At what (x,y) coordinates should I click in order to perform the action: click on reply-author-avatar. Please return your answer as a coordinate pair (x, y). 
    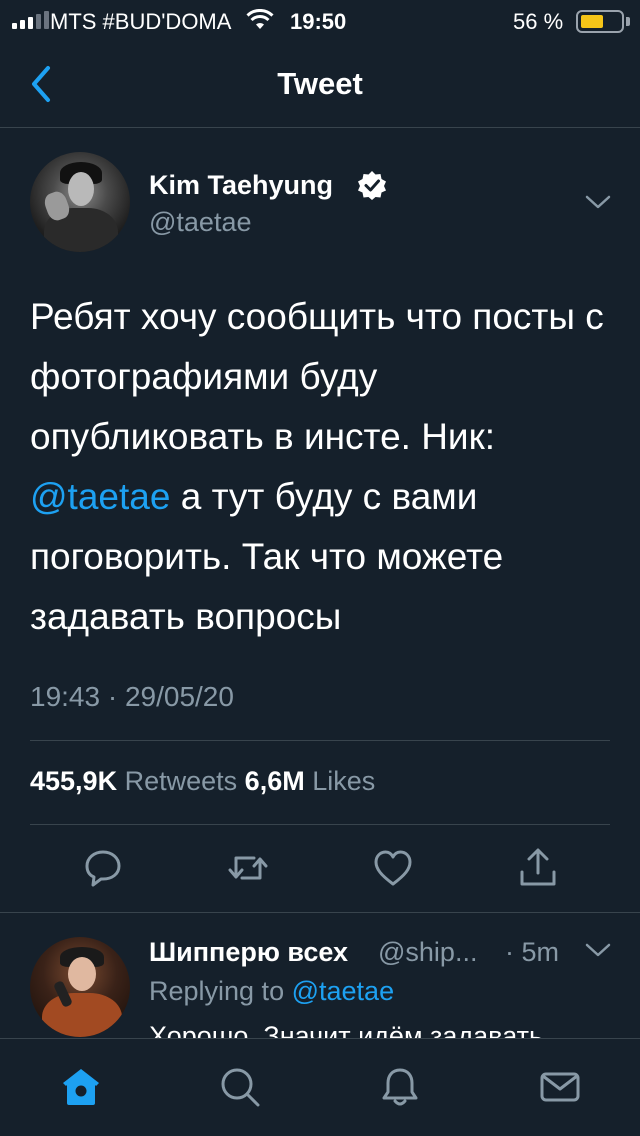
    Looking at the image, I should click on (80, 987).